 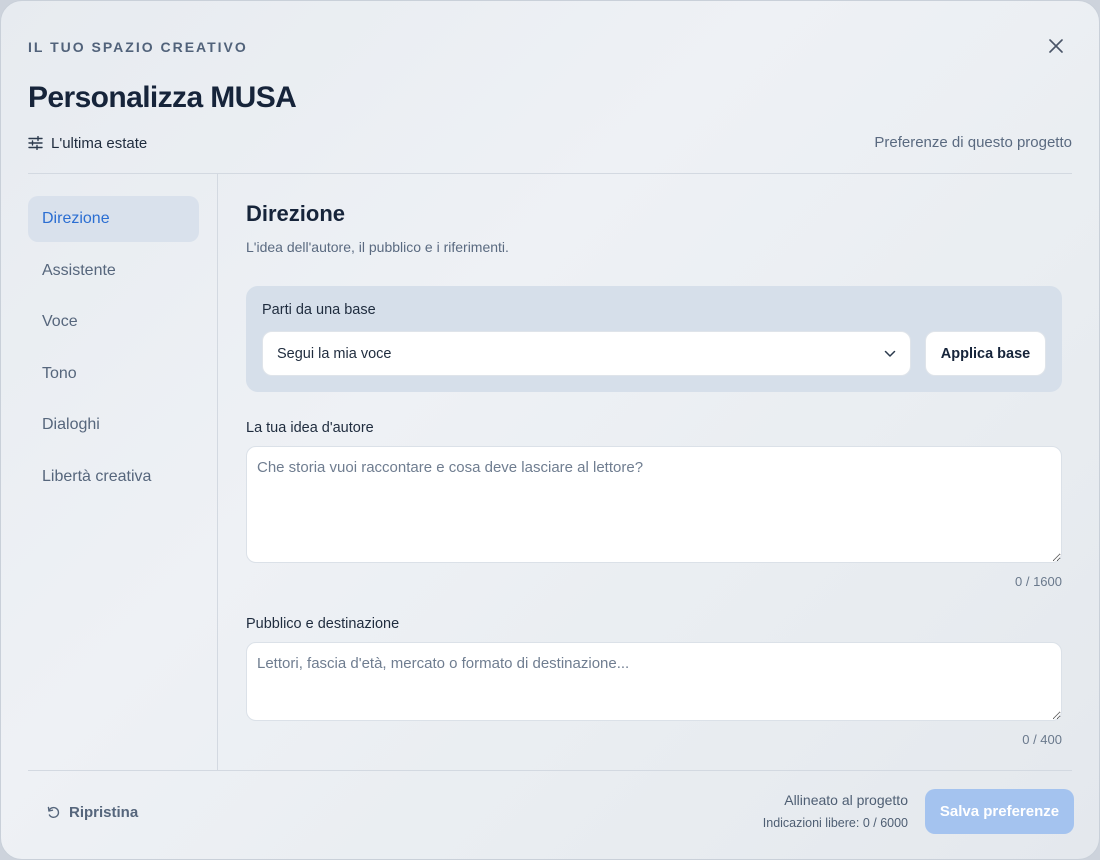 What do you see at coordinates (835, 823) in the screenshot?
I see `free-guidance-counter: Indicazioni libere: 0 / 6000` at bounding box center [835, 823].